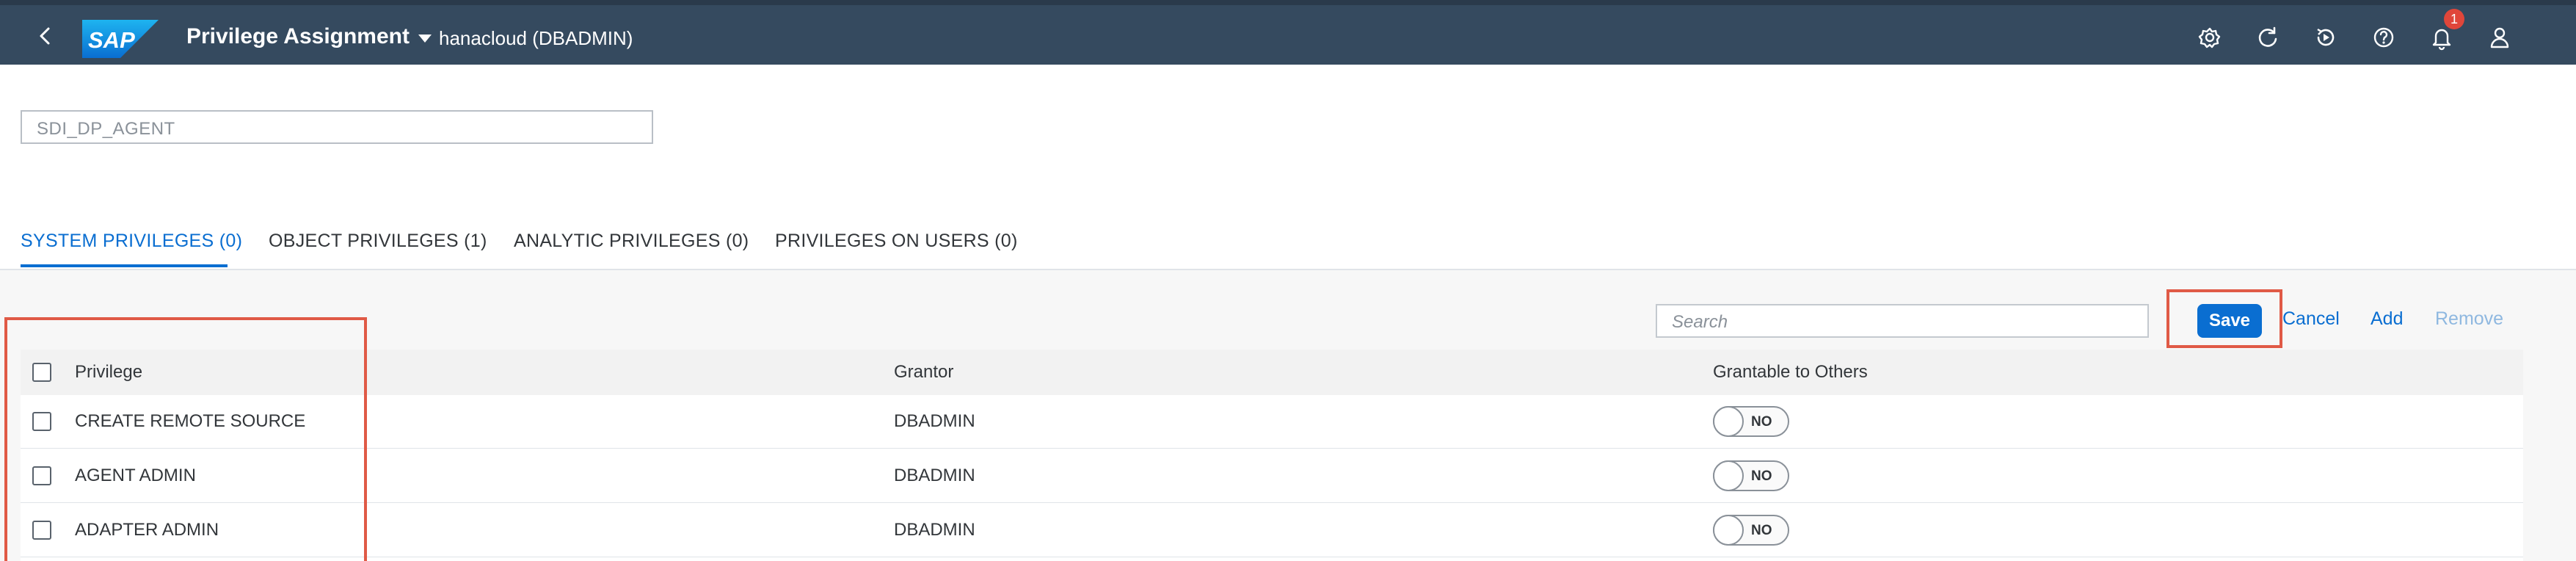 The width and height of the screenshot is (2576, 561). What do you see at coordinates (2209, 37) in the screenshot?
I see `settings-icon` at bounding box center [2209, 37].